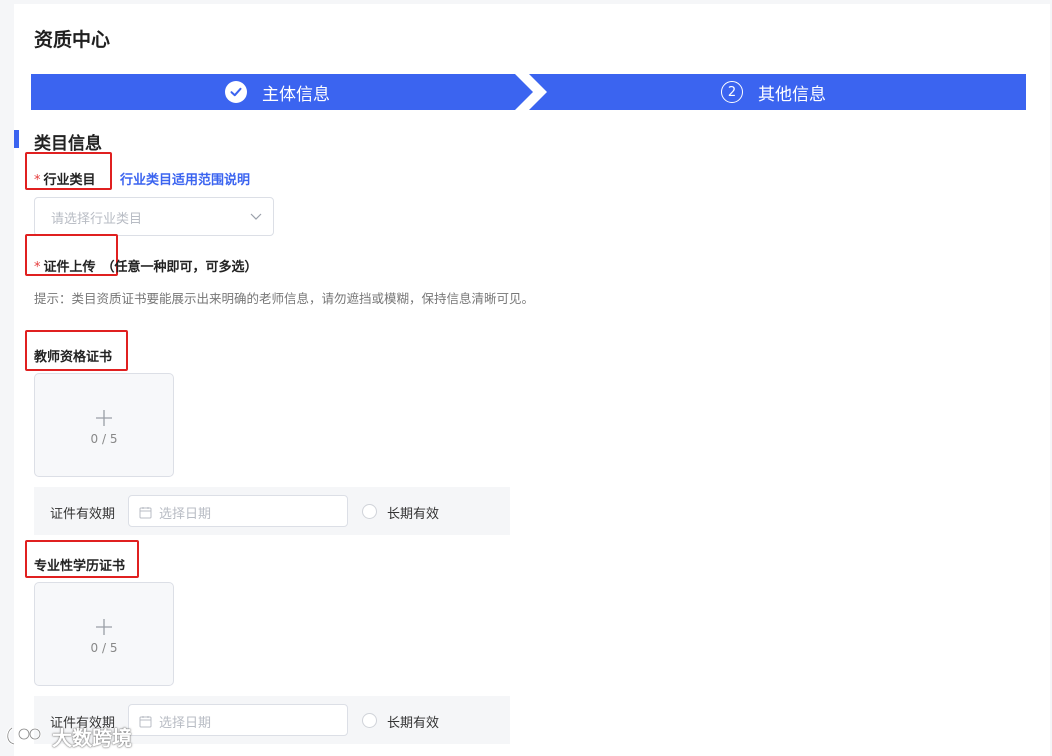 The image size is (1052, 756). I want to click on step-main-info: 主体信息, so click(277, 92).